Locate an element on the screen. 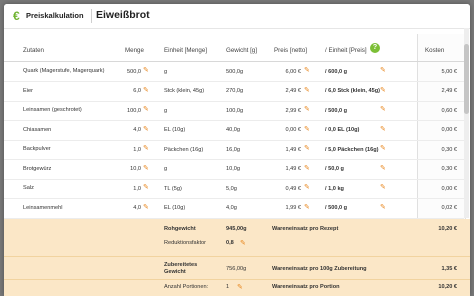 The image size is (474, 296). column-header-kosten: Kosten is located at coordinates (435, 50).